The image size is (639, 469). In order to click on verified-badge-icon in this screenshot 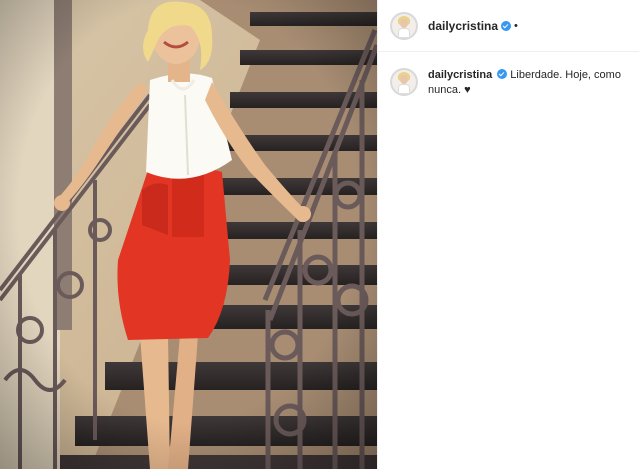, I will do `click(506, 25)`.